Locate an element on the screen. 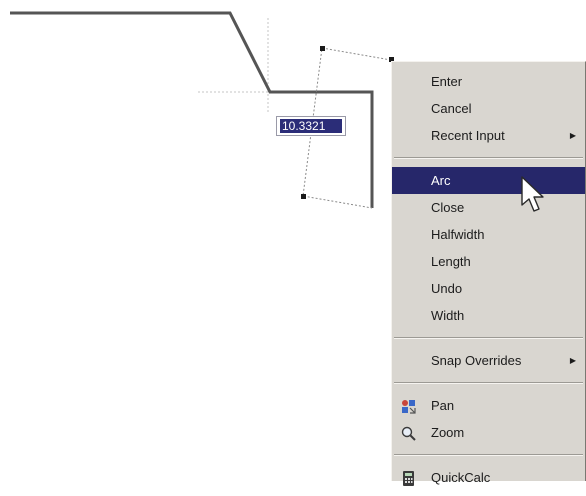 This screenshot has height=496, width=586. menu-item-label: Cancel is located at coordinates (451, 108).